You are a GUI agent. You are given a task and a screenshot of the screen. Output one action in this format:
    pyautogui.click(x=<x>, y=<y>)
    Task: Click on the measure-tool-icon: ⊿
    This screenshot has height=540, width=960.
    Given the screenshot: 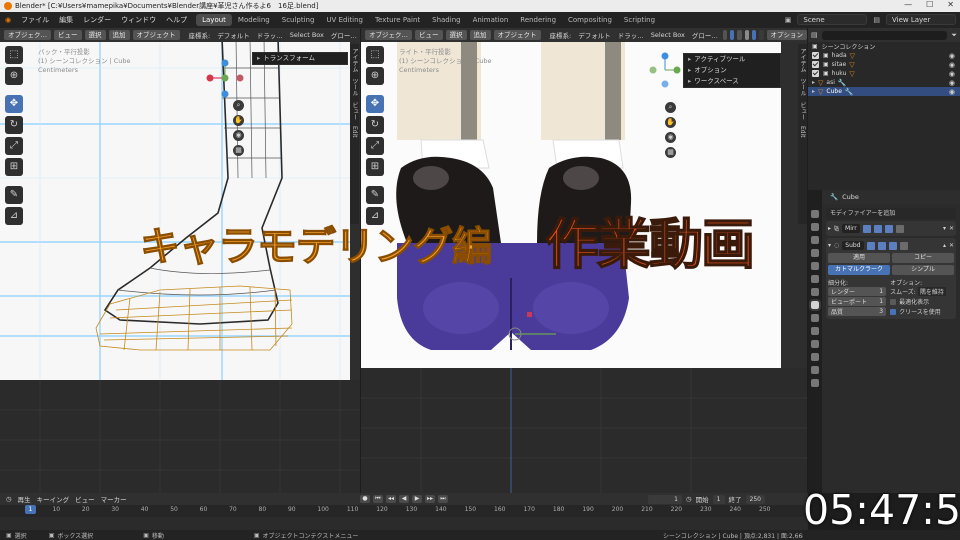 What is the action you would take?
    pyautogui.click(x=14, y=216)
    